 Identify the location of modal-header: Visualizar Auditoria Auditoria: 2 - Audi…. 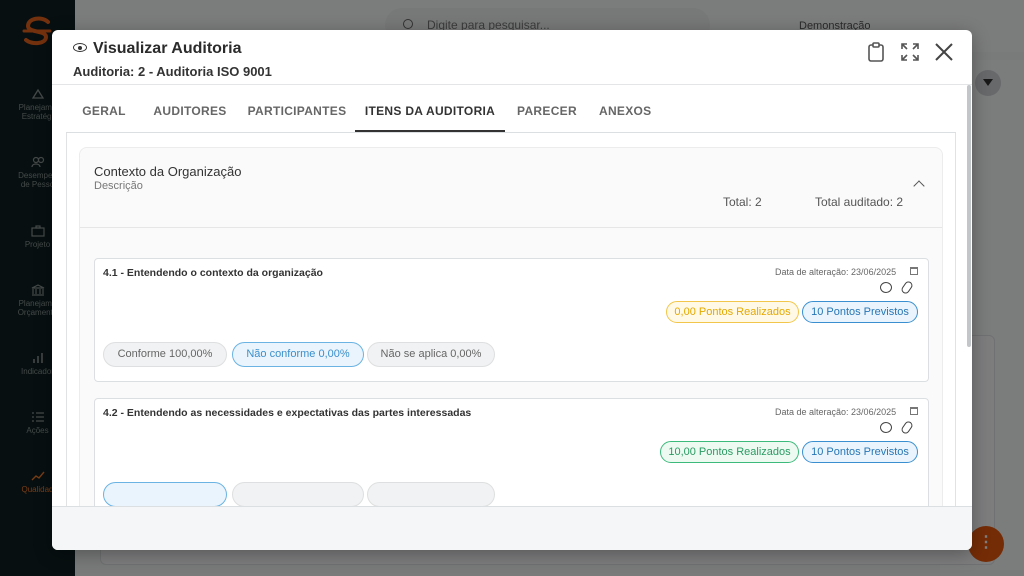
(512, 57).